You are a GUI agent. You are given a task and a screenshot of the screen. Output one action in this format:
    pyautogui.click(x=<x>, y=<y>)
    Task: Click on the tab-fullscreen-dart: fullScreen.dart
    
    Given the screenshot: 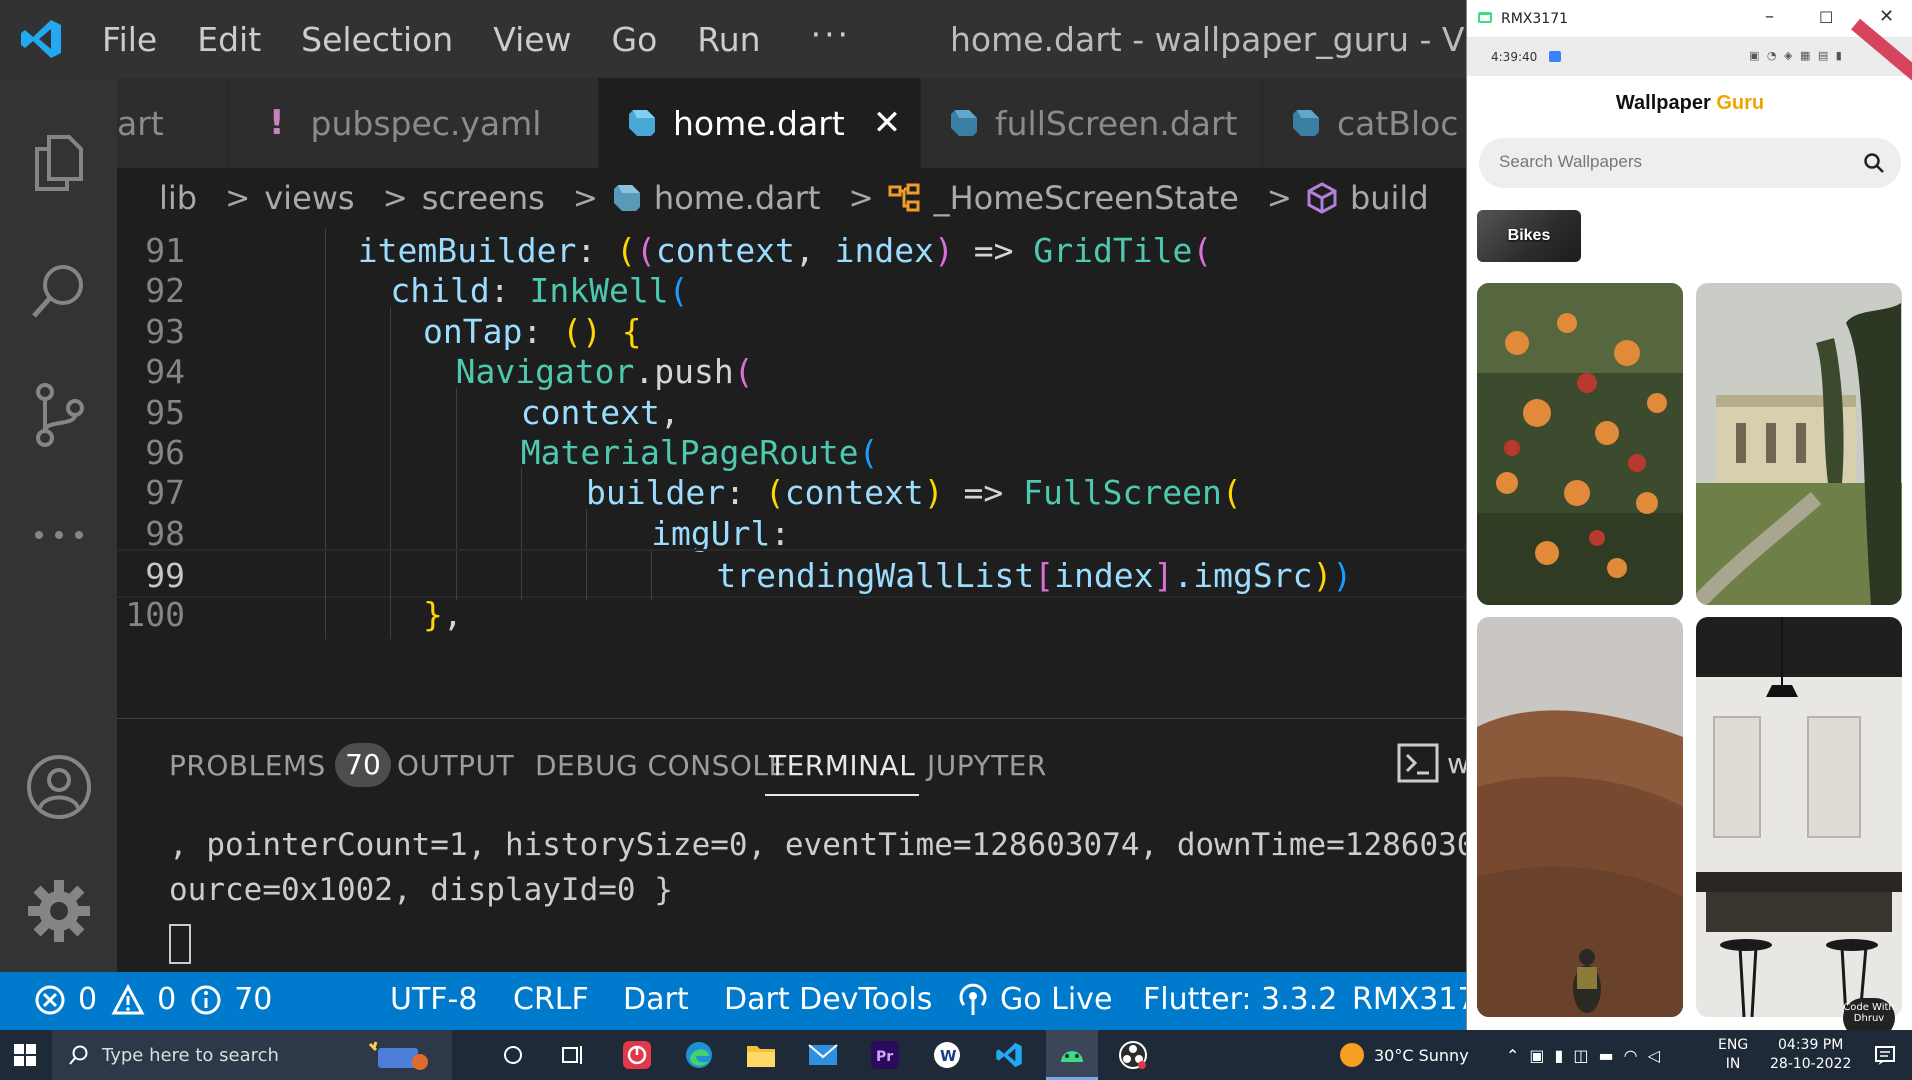 What is the action you would take?
    pyautogui.click(x=1092, y=123)
    